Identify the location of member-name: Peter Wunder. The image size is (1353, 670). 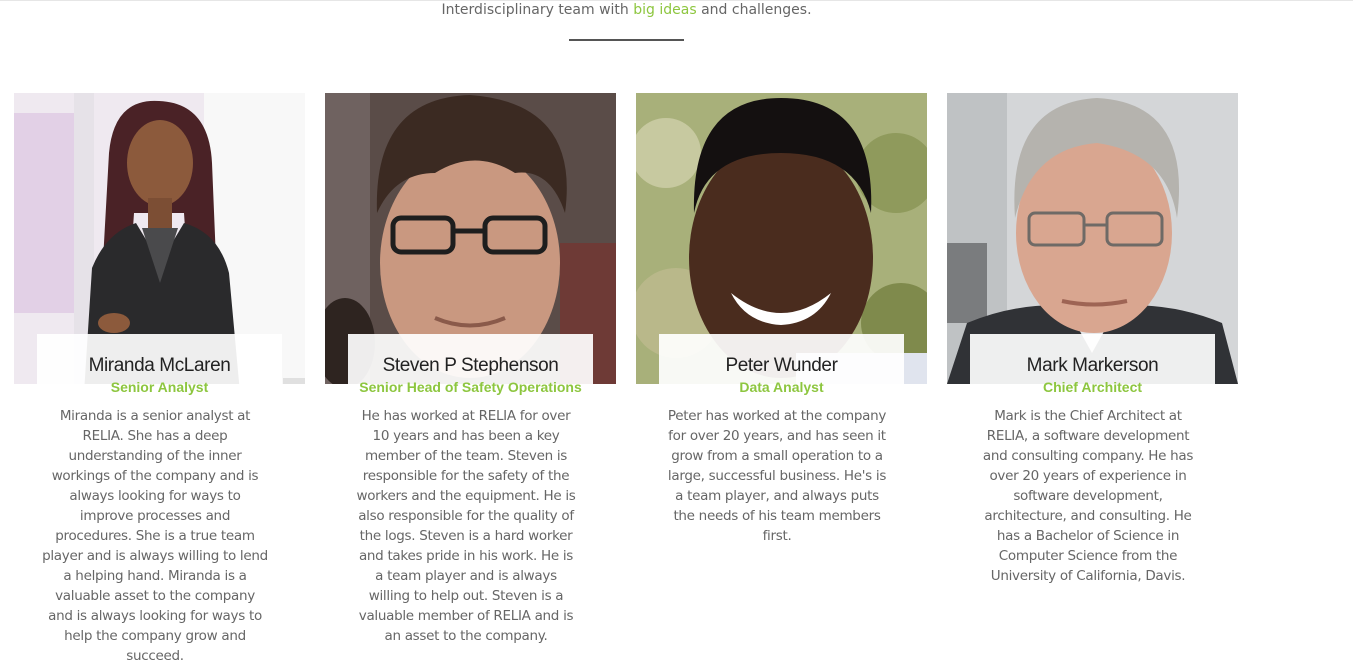
(781, 365).